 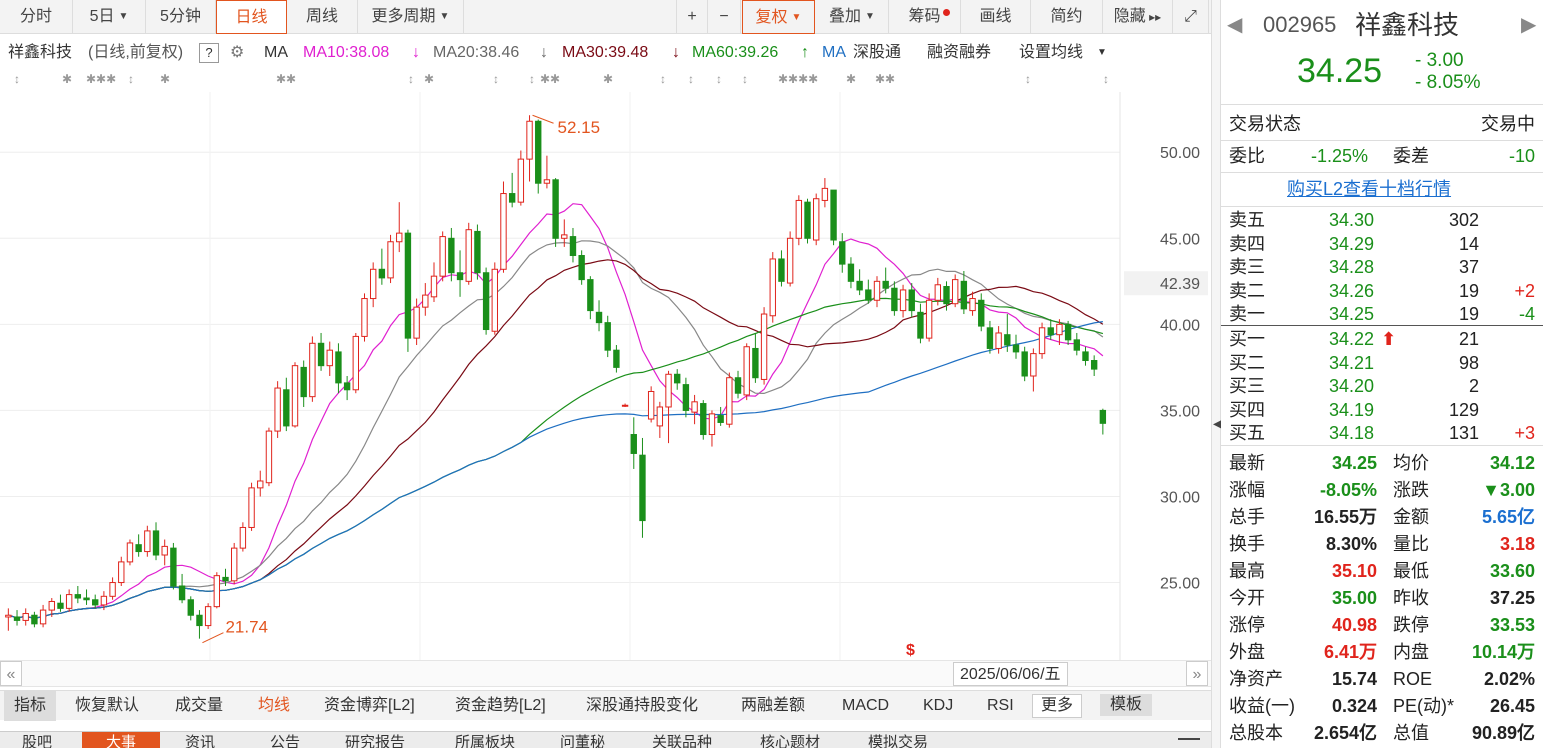 What do you see at coordinates (925, 17) in the screenshot?
I see `chip-button: 筹码` at bounding box center [925, 17].